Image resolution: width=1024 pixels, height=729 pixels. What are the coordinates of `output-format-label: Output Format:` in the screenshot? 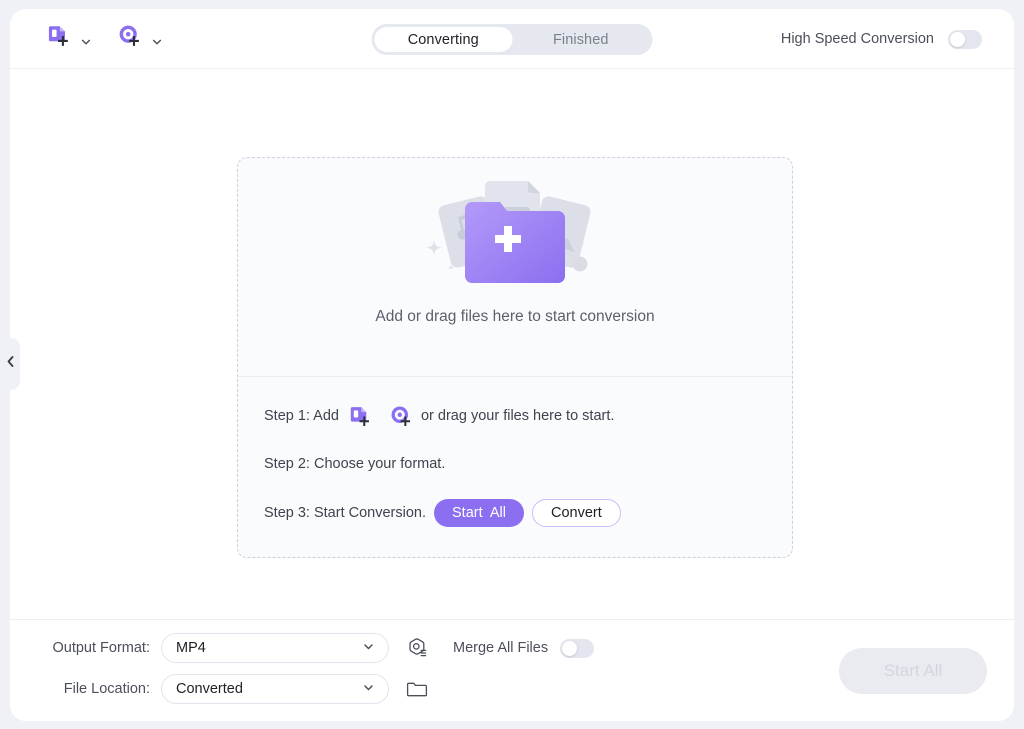 It's located at (101, 648).